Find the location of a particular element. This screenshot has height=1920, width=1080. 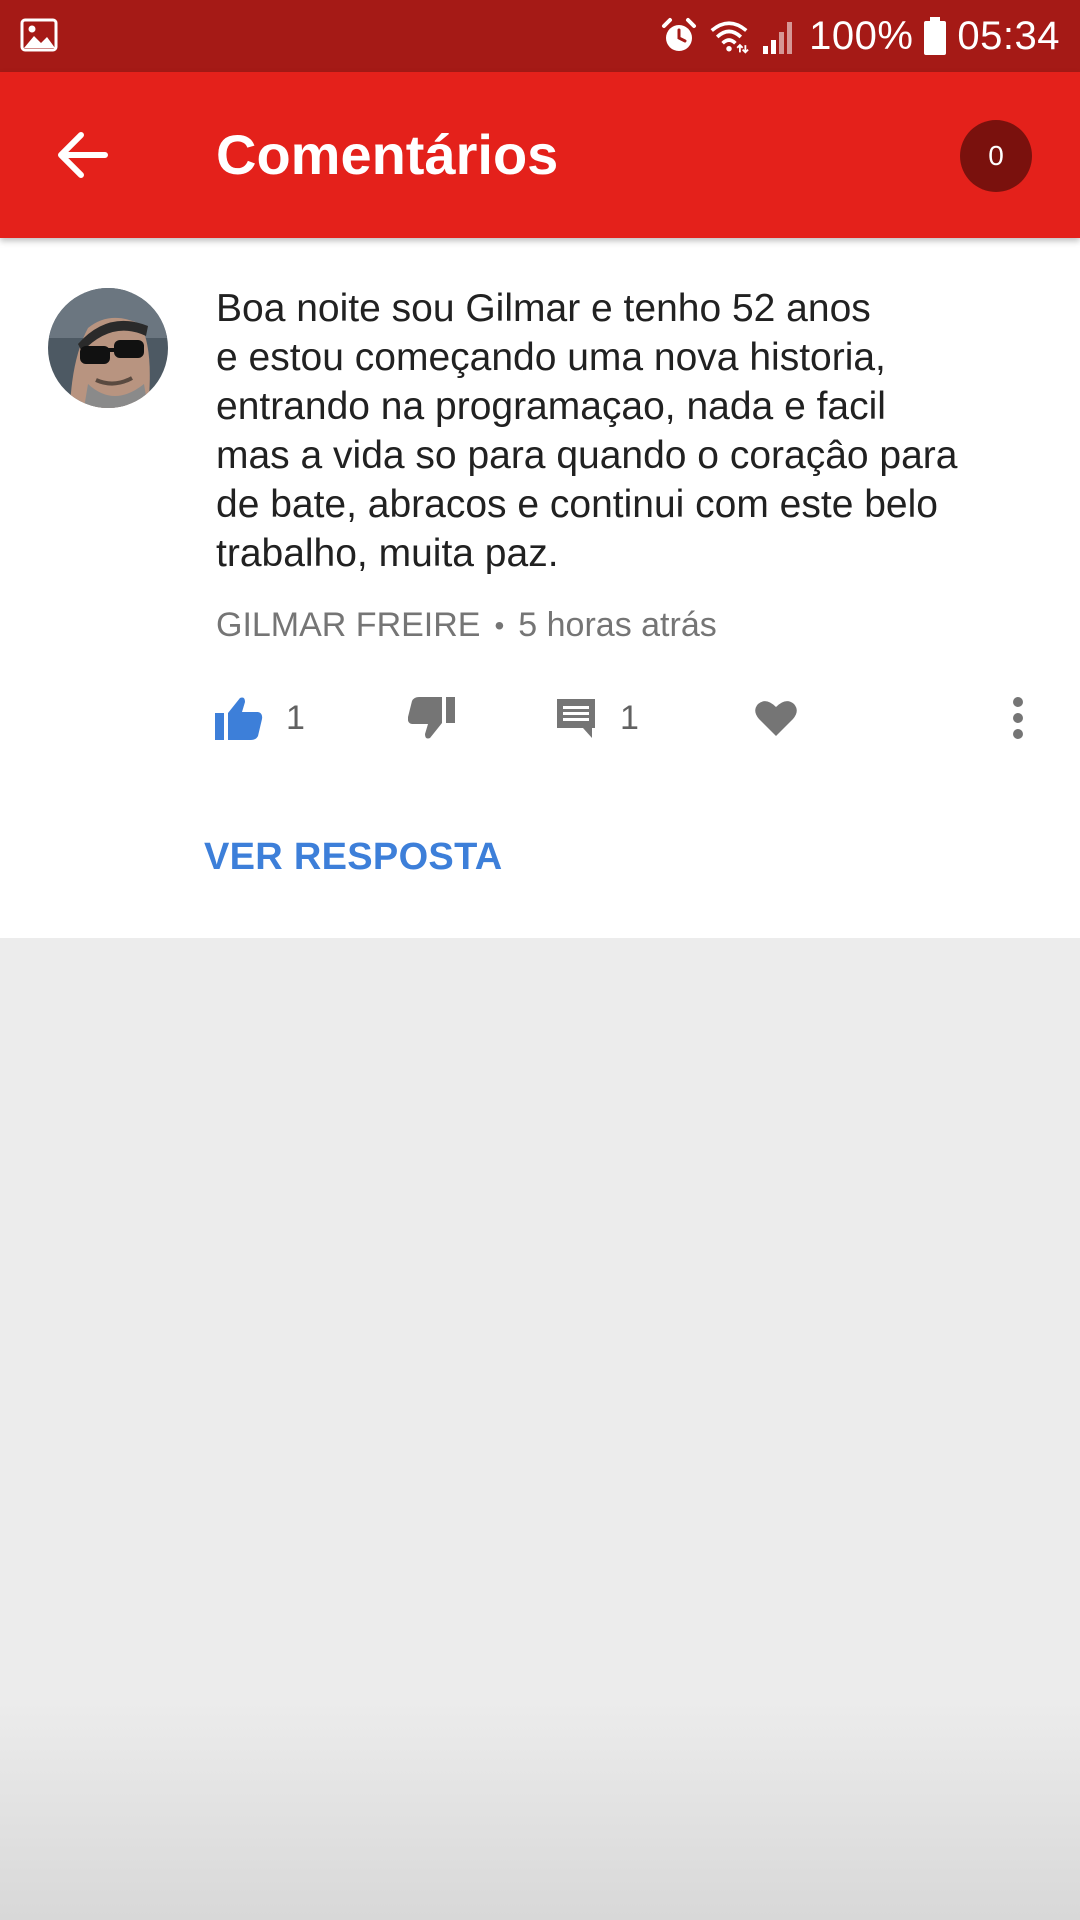

image-icon is located at coordinates (39, 35).